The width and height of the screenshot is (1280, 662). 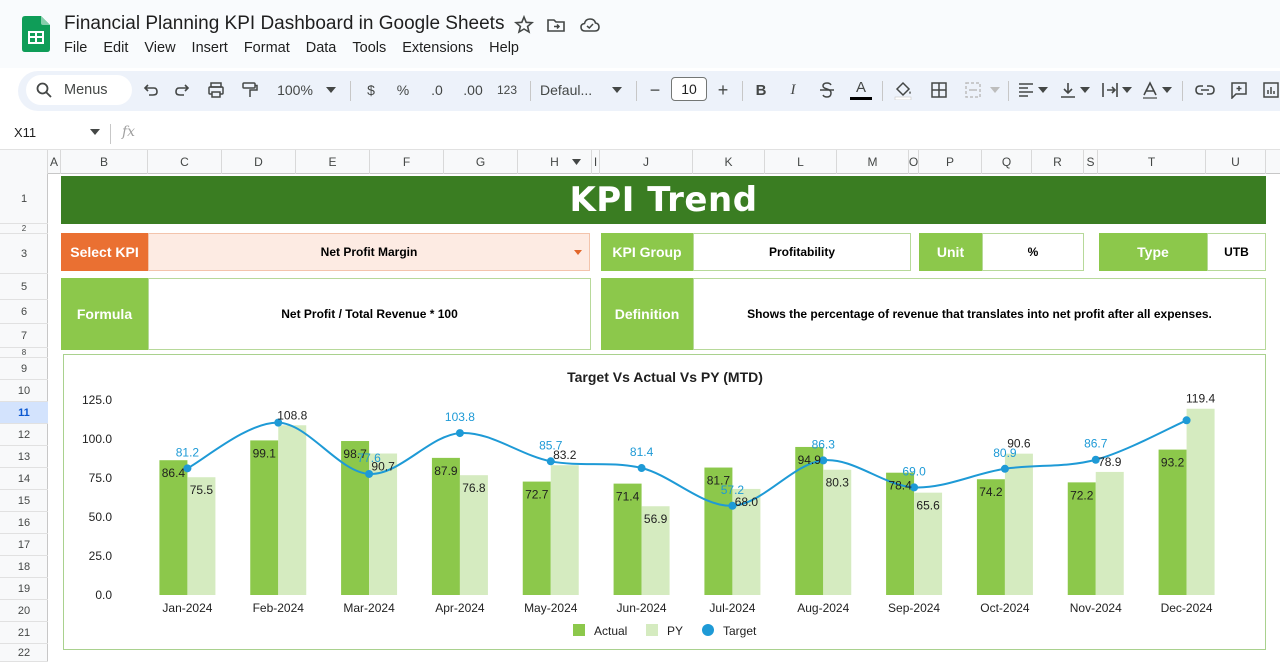 I want to click on column-header-b: B, so click(x=104, y=162).